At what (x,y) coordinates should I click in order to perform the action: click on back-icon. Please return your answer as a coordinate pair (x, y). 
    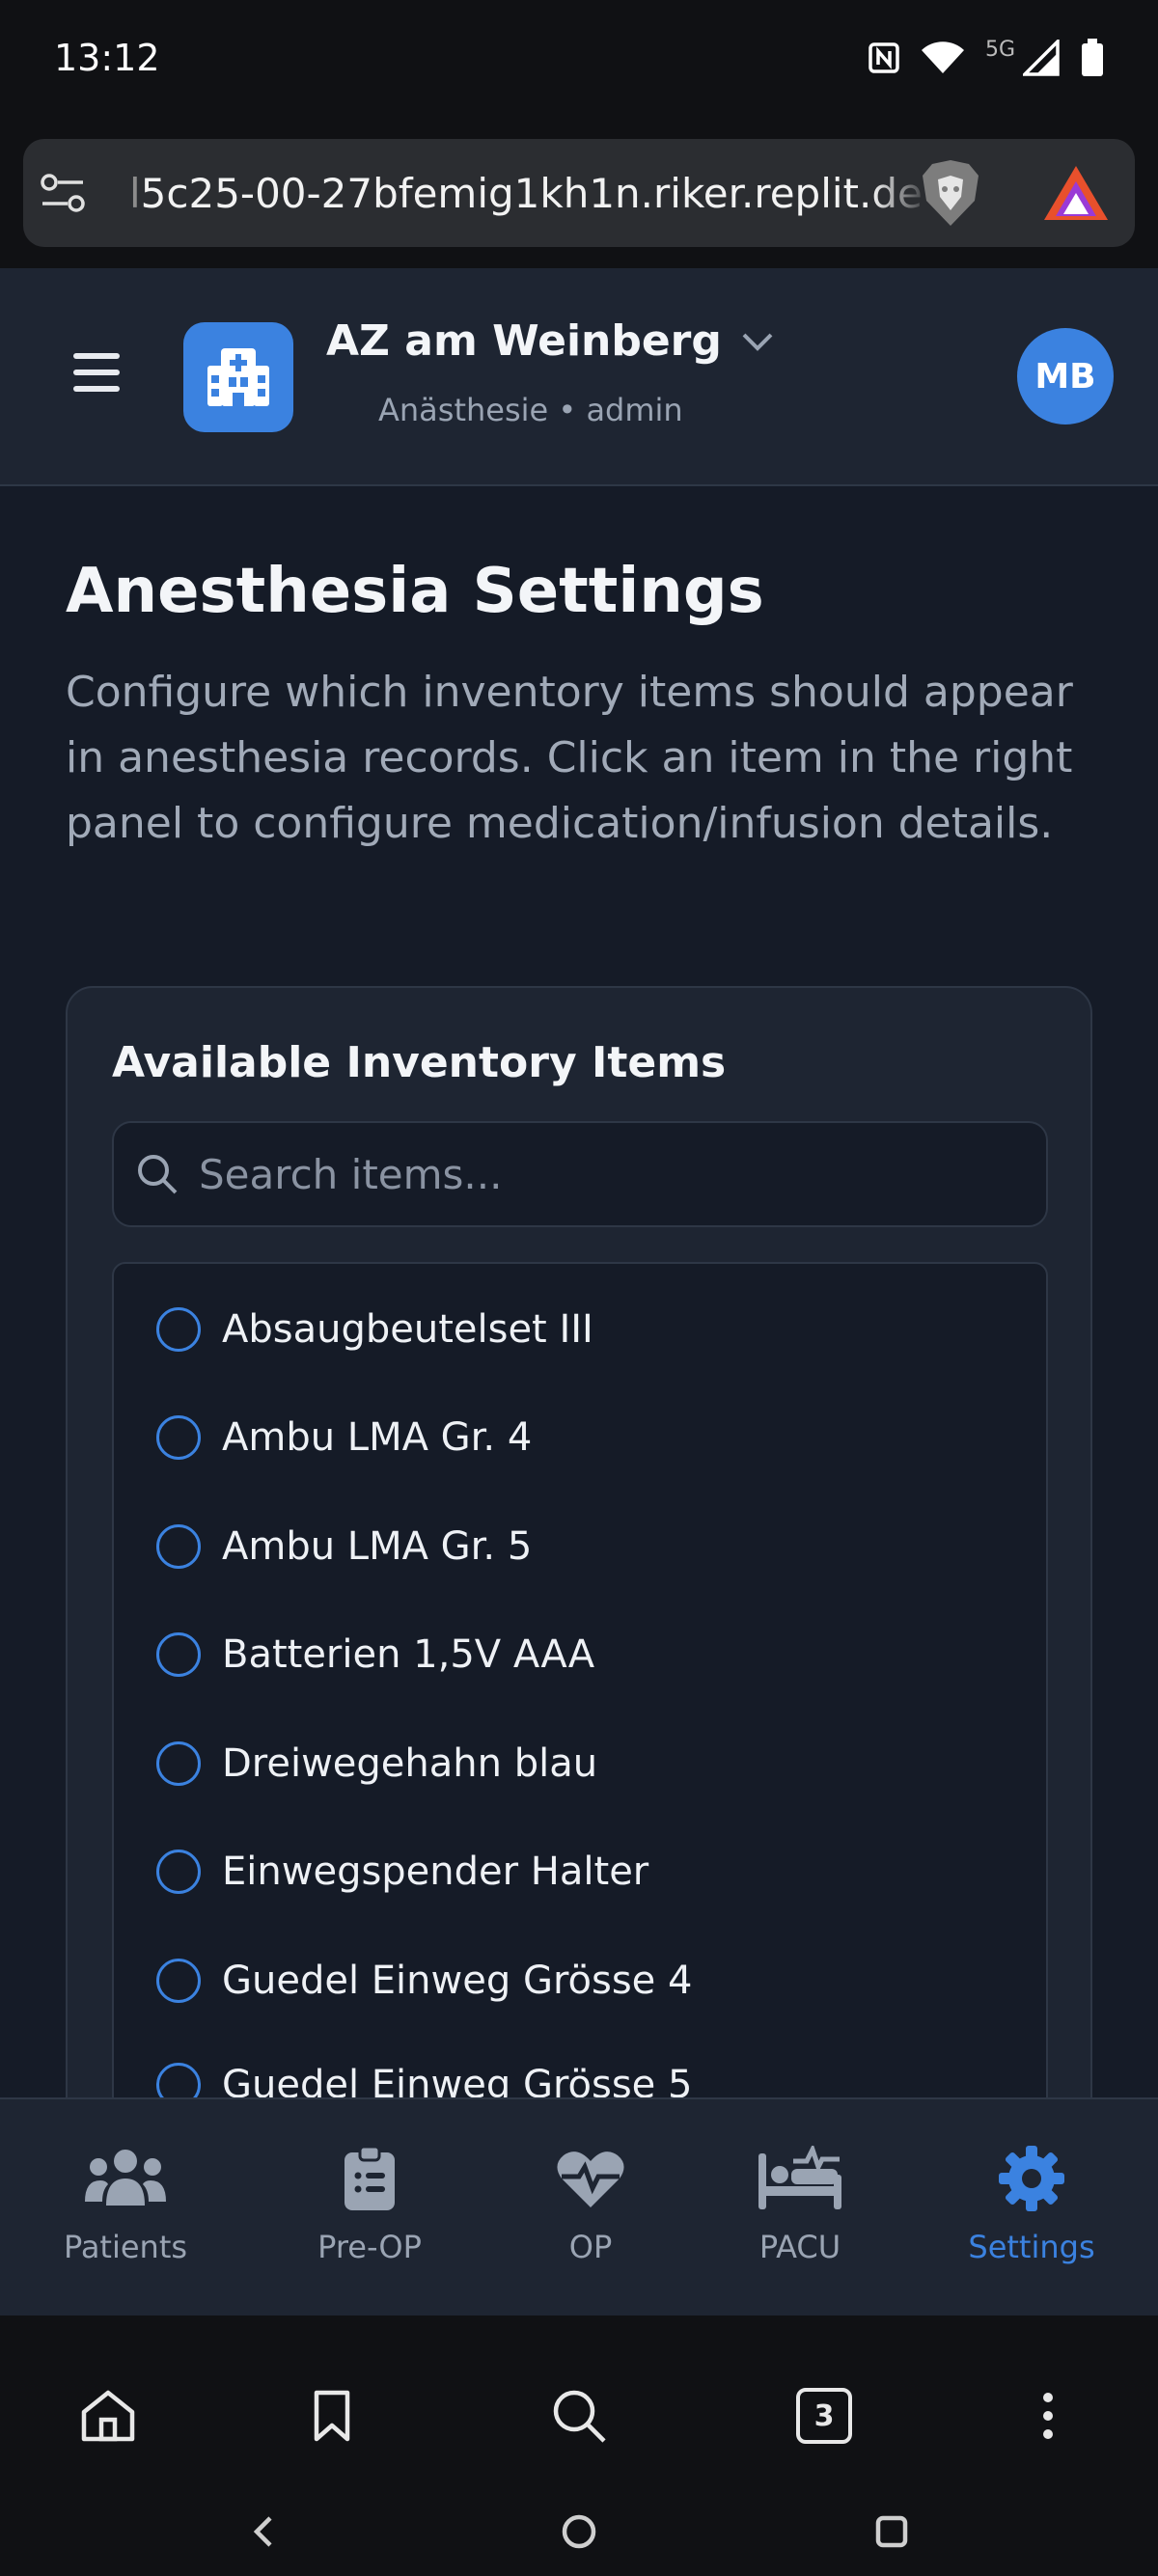
    Looking at the image, I should click on (262, 2532).